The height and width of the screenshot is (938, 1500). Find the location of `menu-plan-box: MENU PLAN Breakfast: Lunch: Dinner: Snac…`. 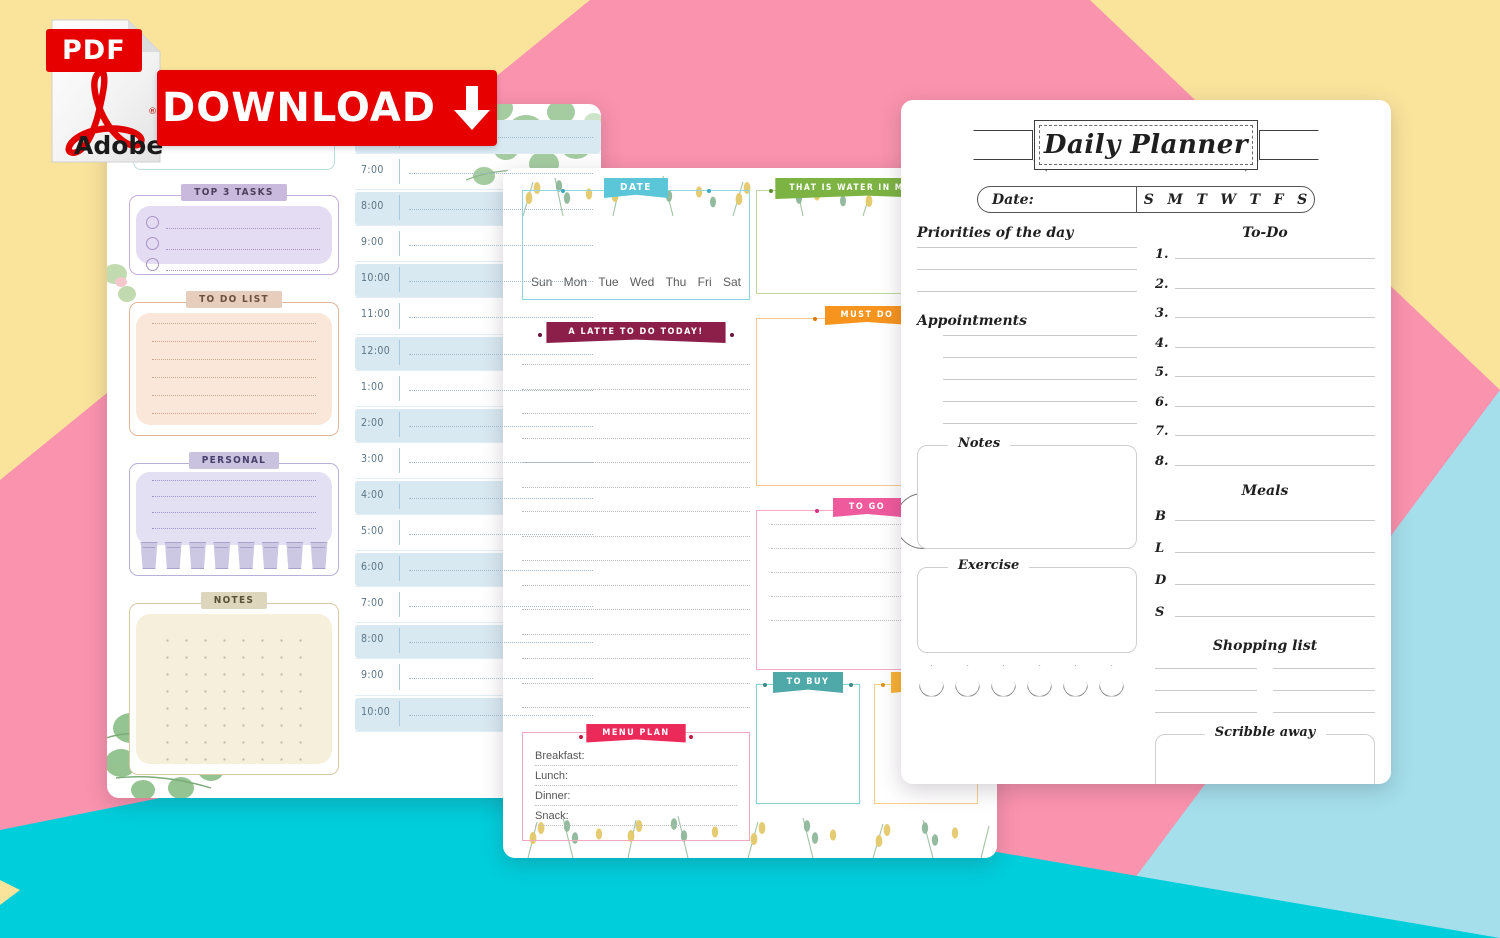

menu-plan-box: MENU PLAN Breakfast: Lunch: Dinner: Snac… is located at coordinates (636, 782).